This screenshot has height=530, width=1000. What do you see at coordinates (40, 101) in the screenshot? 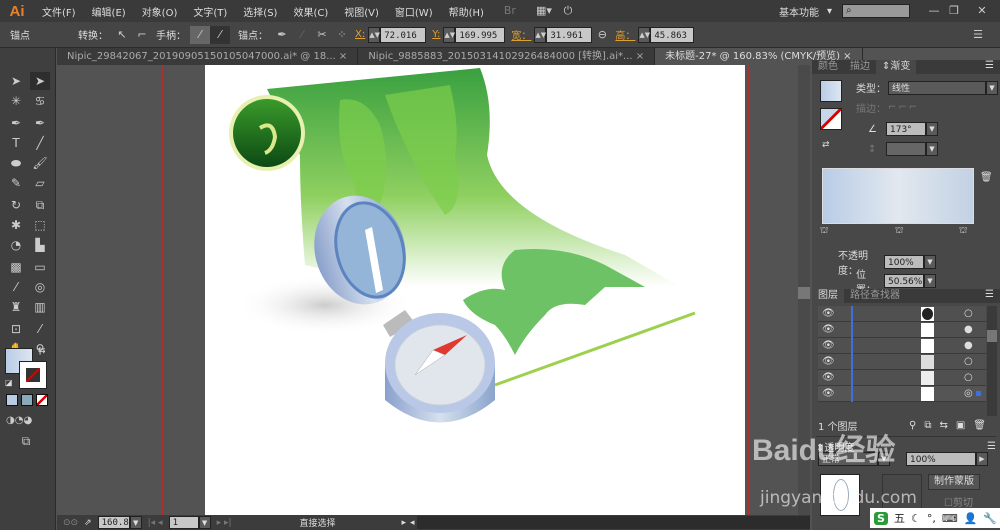
I see `lasso-icon: ♋` at bounding box center [40, 101].